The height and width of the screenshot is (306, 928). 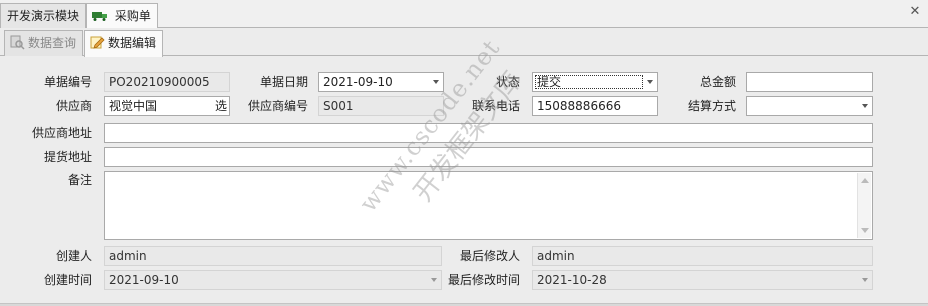 What do you see at coordinates (79, 180) in the screenshot?
I see `remark-label: 备注` at bounding box center [79, 180].